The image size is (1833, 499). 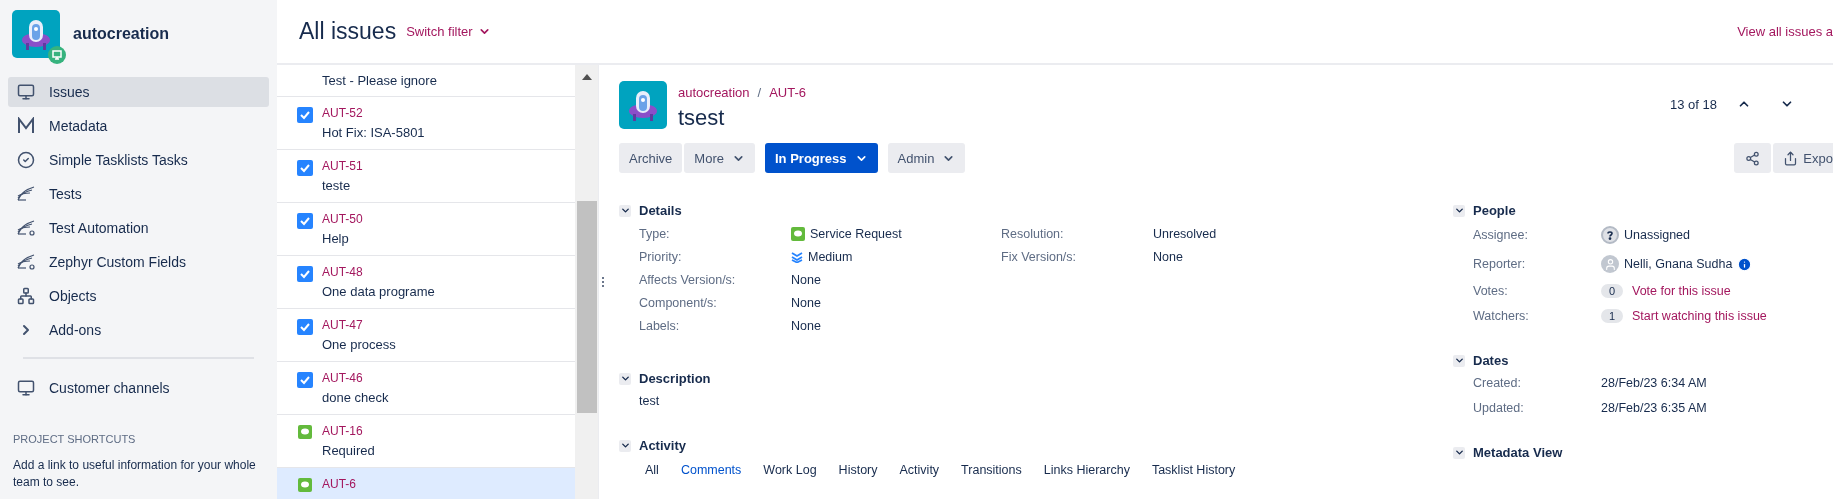 What do you see at coordinates (1693, 104) in the screenshot?
I see `issue-counter: 13 of 18` at bounding box center [1693, 104].